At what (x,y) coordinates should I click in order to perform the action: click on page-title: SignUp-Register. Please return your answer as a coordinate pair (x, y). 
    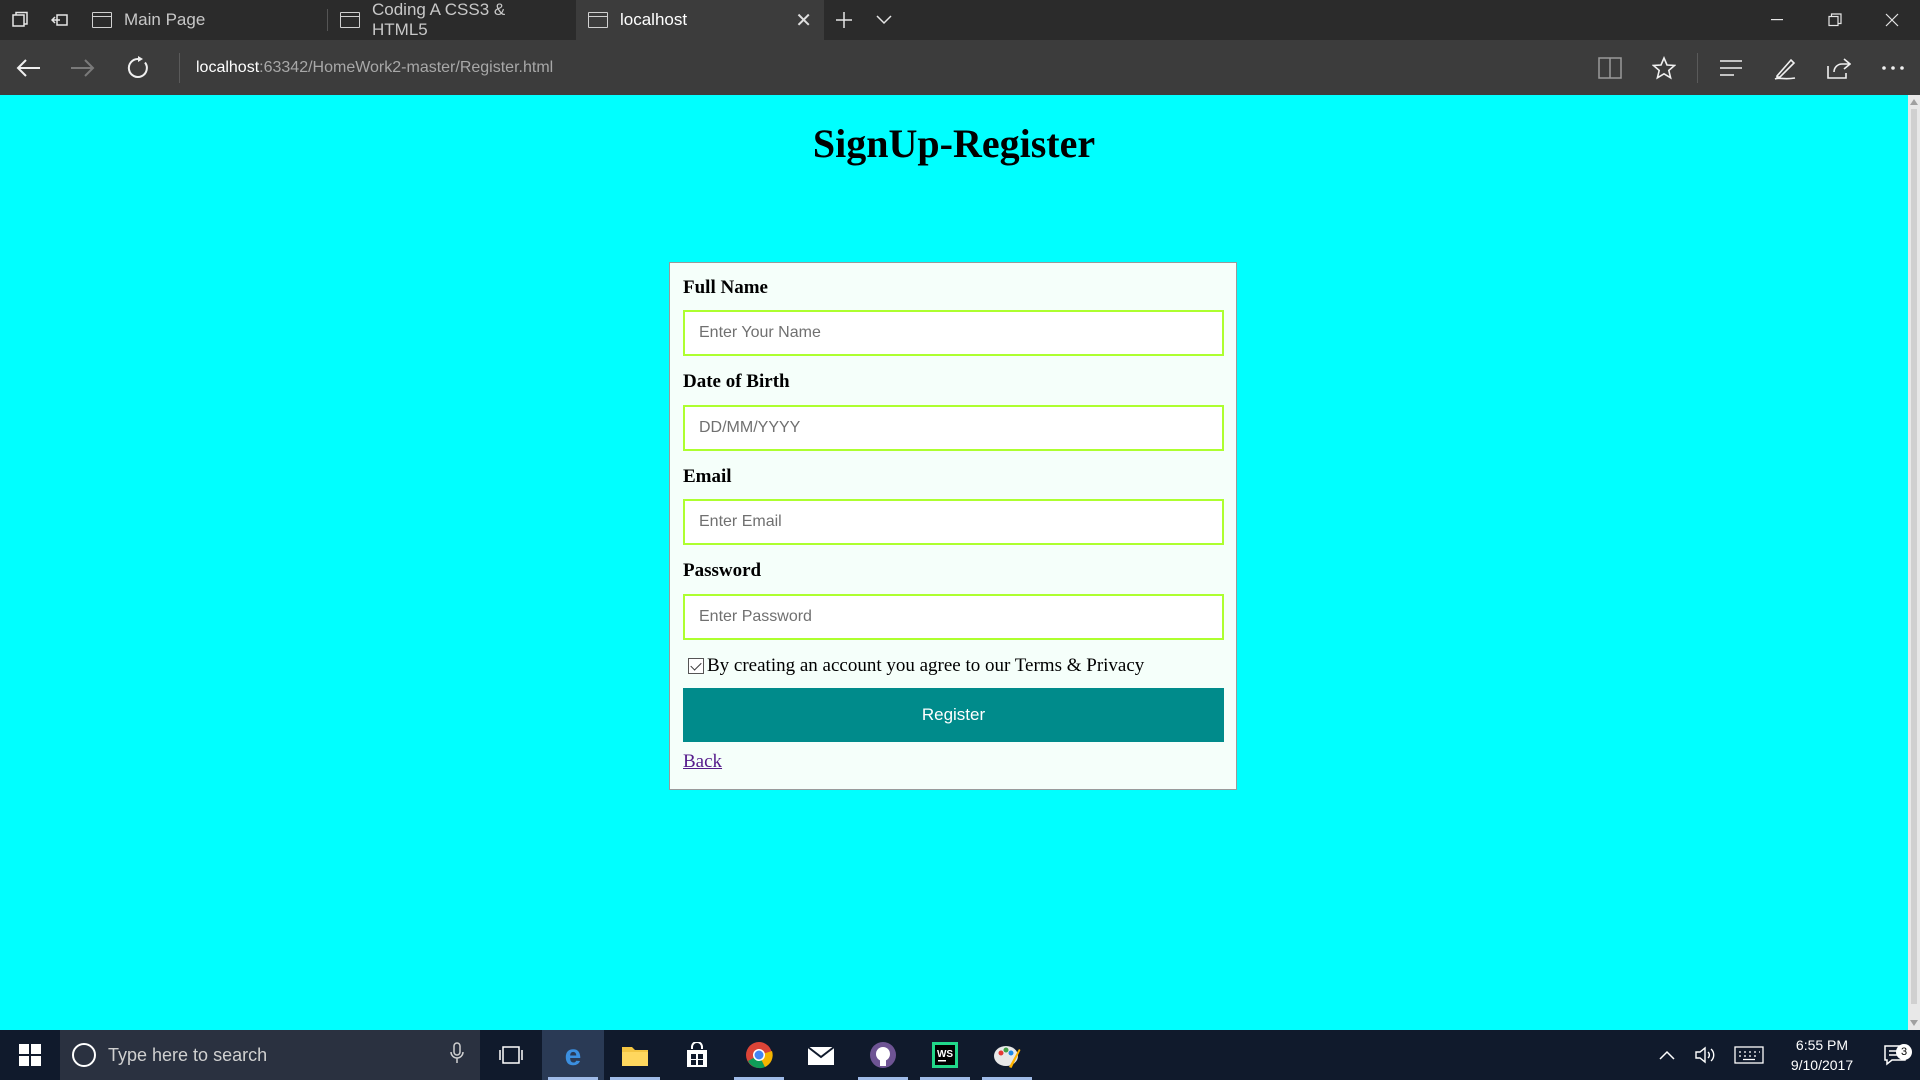
    Looking at the image, I should click on (954, 143).